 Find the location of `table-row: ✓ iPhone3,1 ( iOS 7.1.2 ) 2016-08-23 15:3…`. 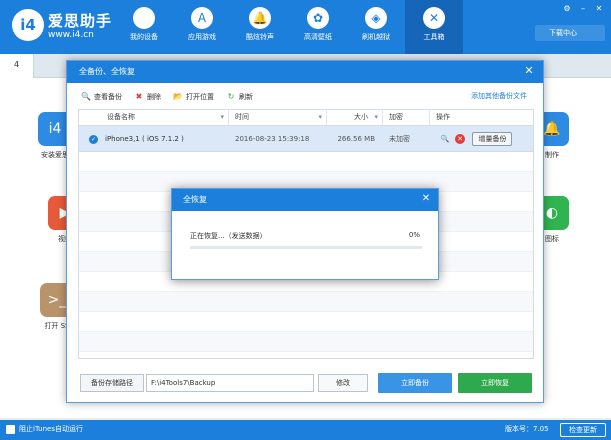

table-row: ✓ iPhone3,1 ( iOS 7.1.2 ) 2016-08-23 15:3… is located at coordinates (306, 139).